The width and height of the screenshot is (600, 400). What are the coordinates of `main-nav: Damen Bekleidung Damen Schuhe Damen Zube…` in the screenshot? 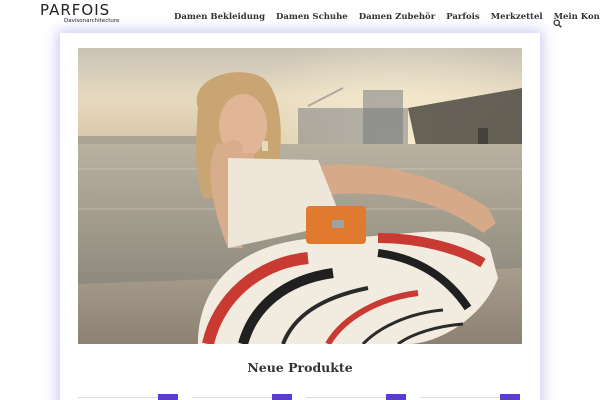 It's located at (387, 17).